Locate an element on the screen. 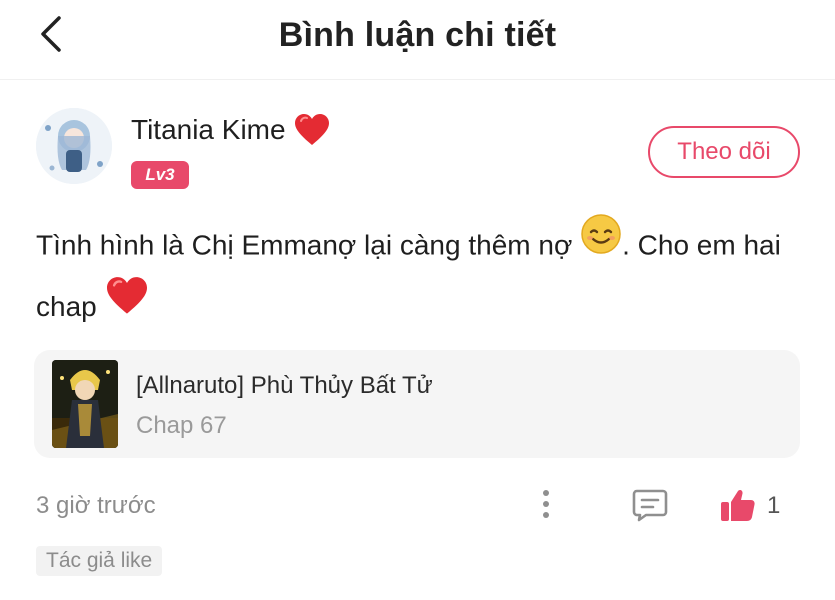 The height and width of the screenshot is (600, 835). comment-icon is located at coordinates (650, 505).